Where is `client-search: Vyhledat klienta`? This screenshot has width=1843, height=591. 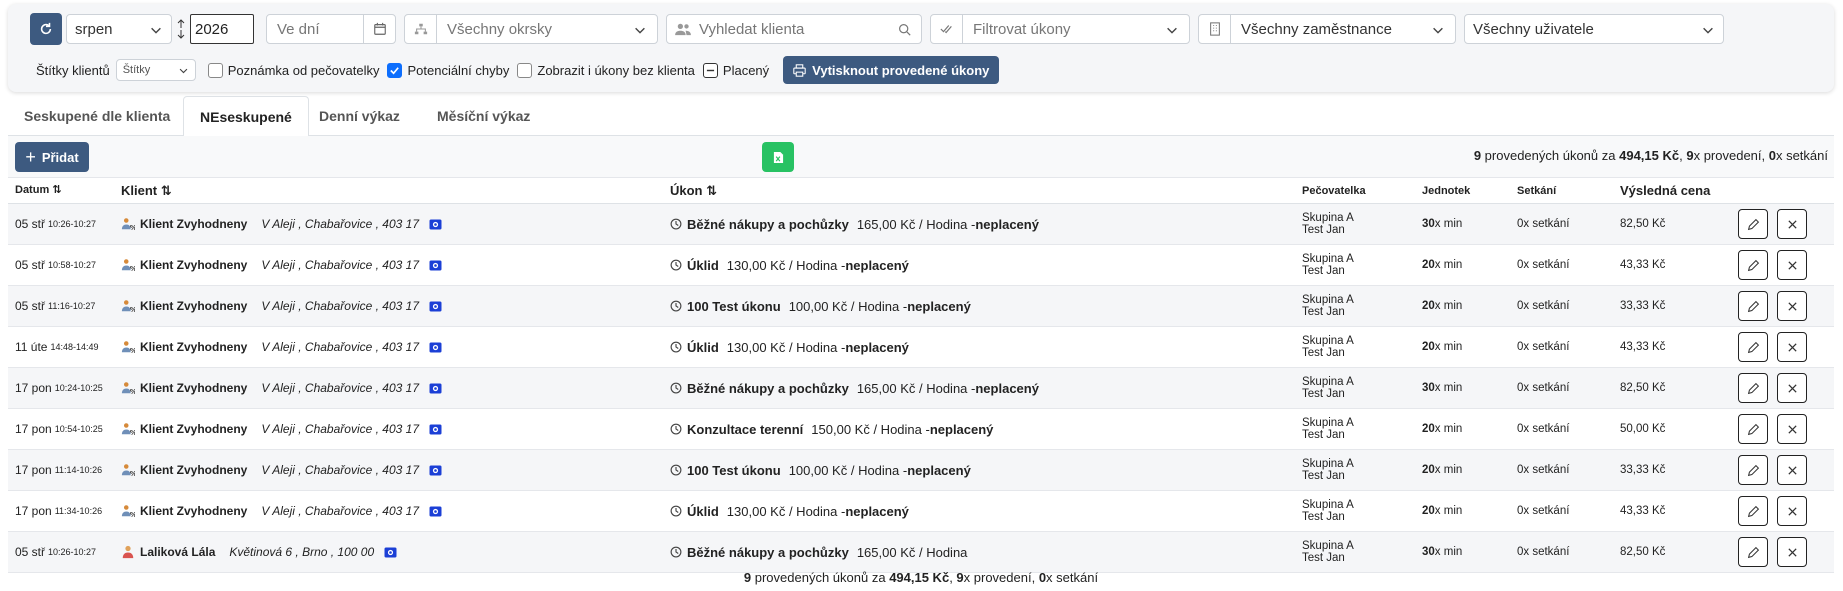
client-search: Vyhledat klienta is located at coordinates (794, 29).